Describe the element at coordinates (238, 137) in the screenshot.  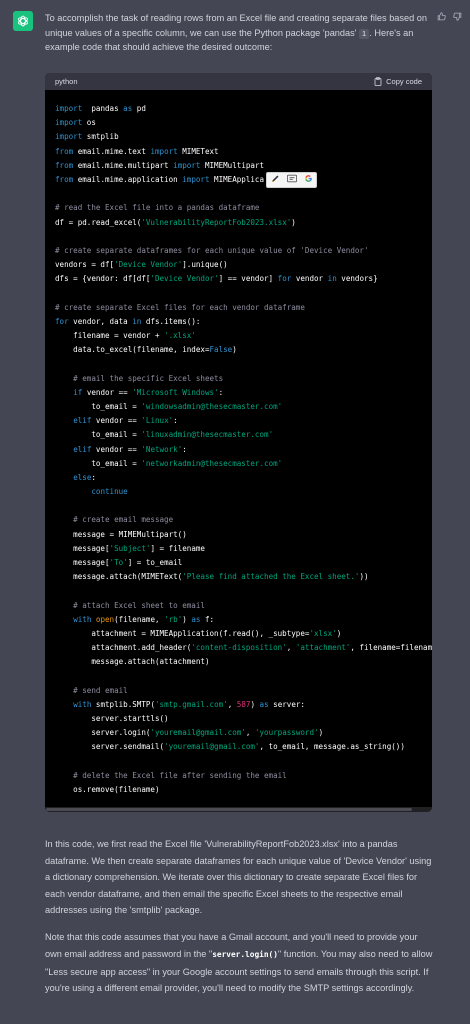
I see `code-line: import smtplib` at that location.